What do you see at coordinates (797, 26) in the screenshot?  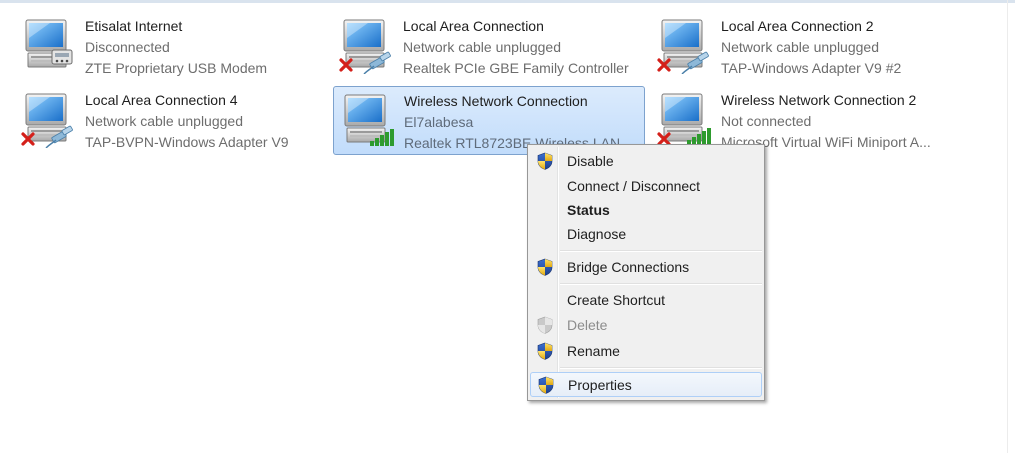 I see `adapter-name: Local Area Connection 2` at bounding box center [797, 26].